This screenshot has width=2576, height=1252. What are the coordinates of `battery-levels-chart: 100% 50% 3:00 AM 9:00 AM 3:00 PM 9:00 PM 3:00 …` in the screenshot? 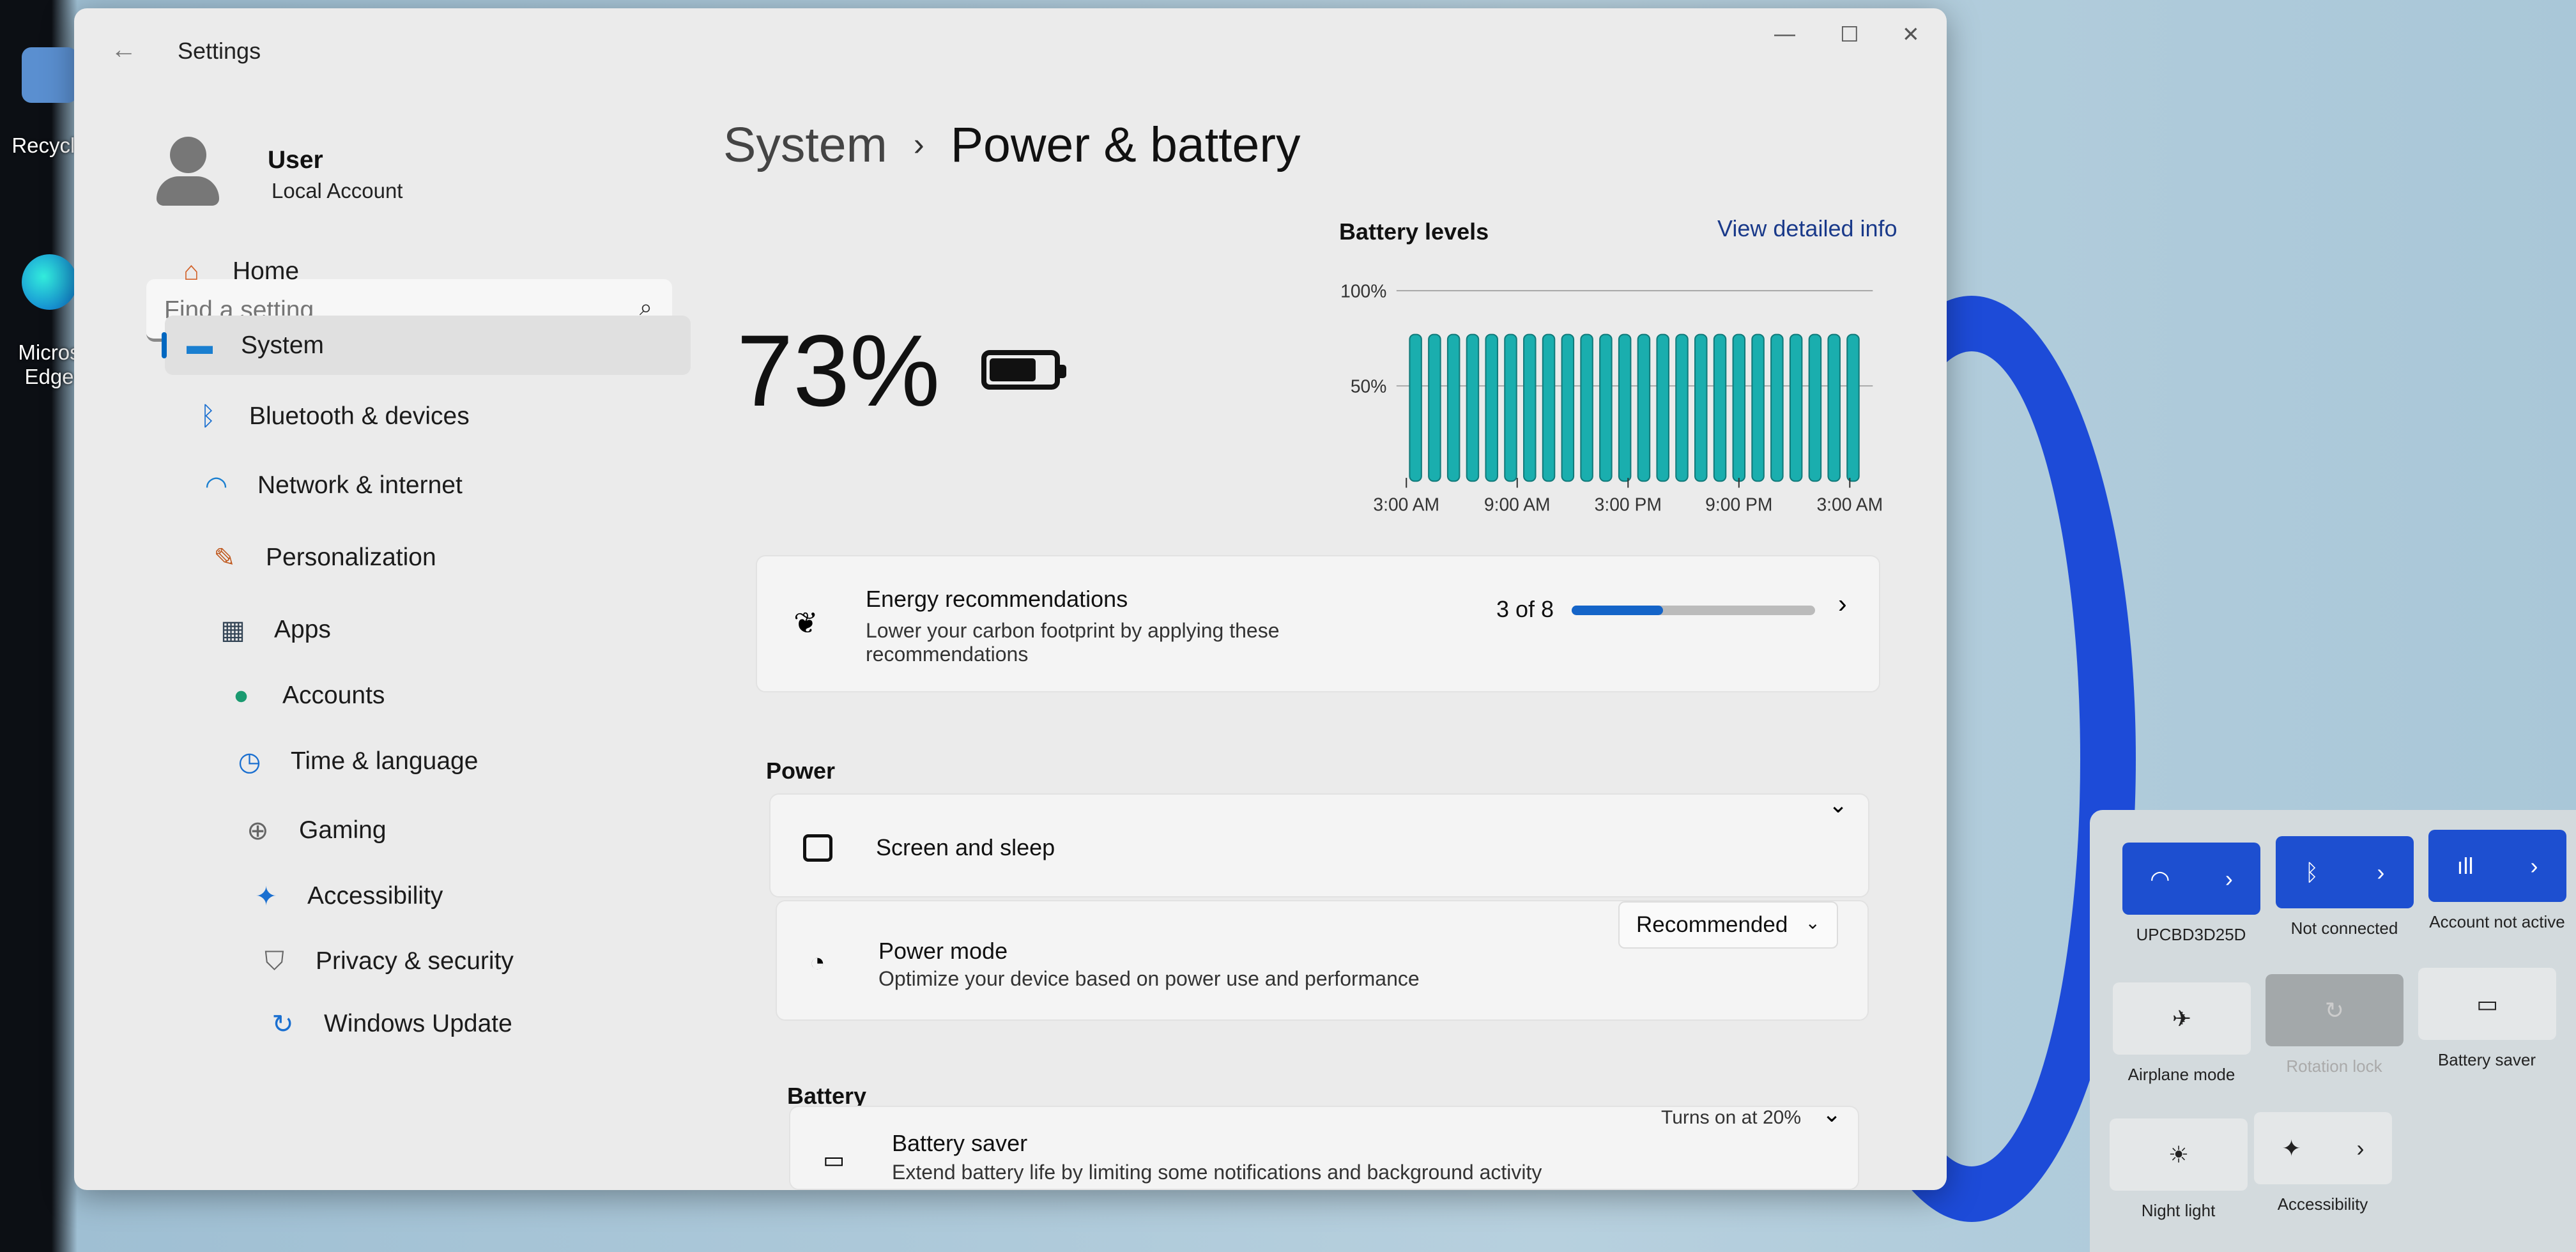 It's located at (1611, 397).